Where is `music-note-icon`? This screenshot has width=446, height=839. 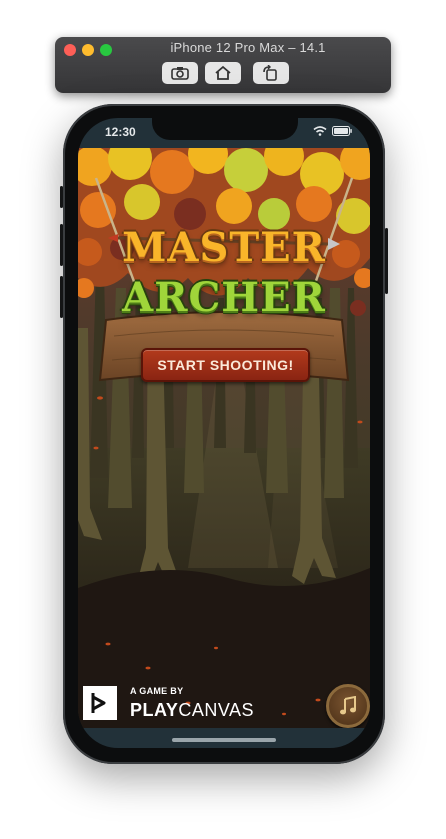 music-note-icon is located at coordinates (348, 705).